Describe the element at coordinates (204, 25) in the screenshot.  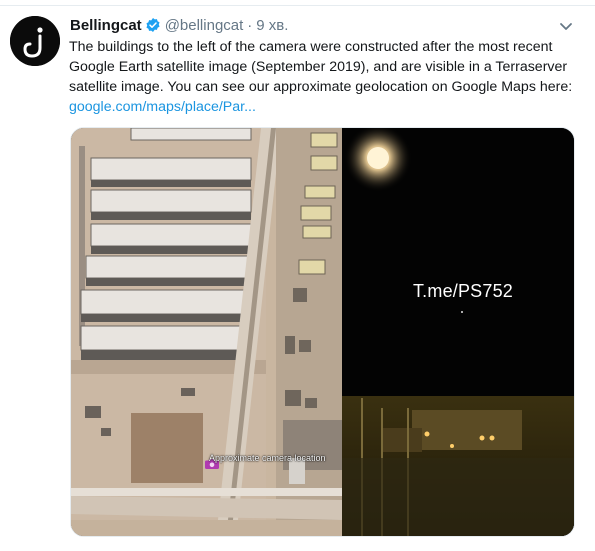
I see `handle: @bellingcat` at that location.